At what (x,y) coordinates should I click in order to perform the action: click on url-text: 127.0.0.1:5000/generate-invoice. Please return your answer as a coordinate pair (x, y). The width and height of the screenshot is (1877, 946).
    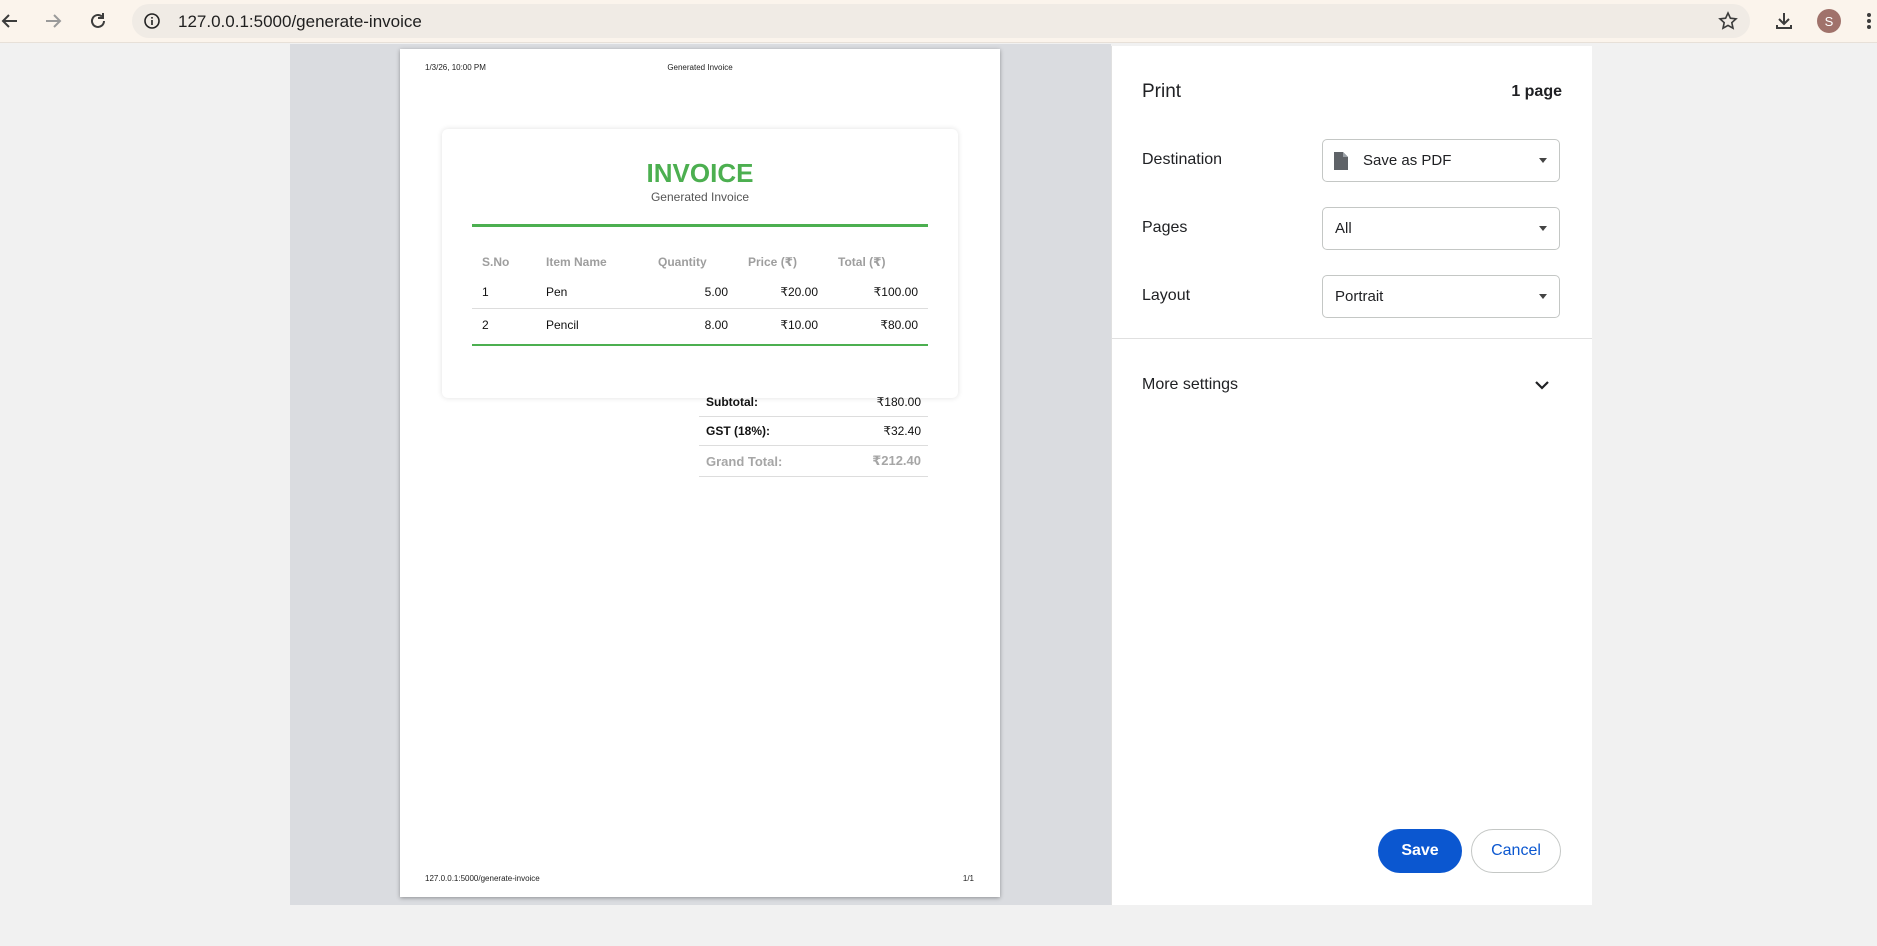
    Looking at the image, I should click on (300, 22).